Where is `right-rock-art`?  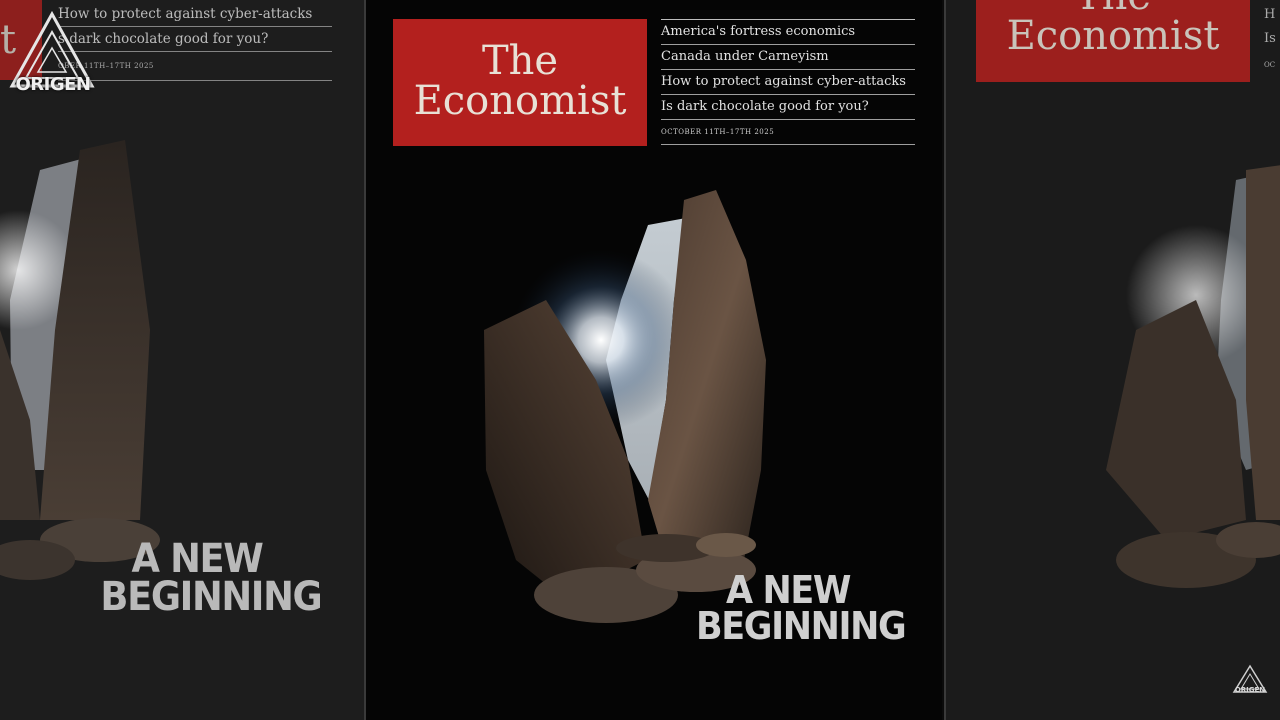 right-rock-art is located at coordinates (1193, 376).